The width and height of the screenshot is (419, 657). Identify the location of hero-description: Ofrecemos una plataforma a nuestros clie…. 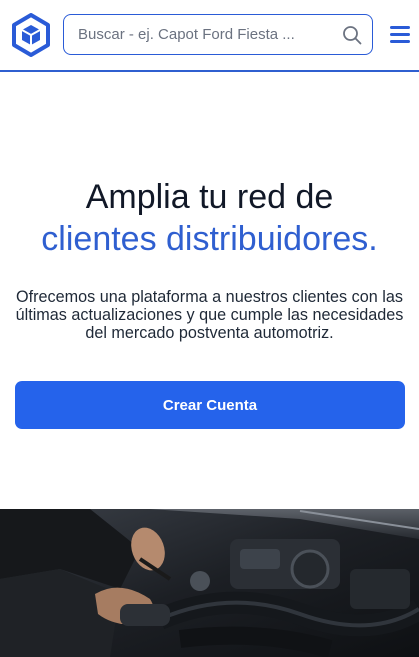
(209, 315).